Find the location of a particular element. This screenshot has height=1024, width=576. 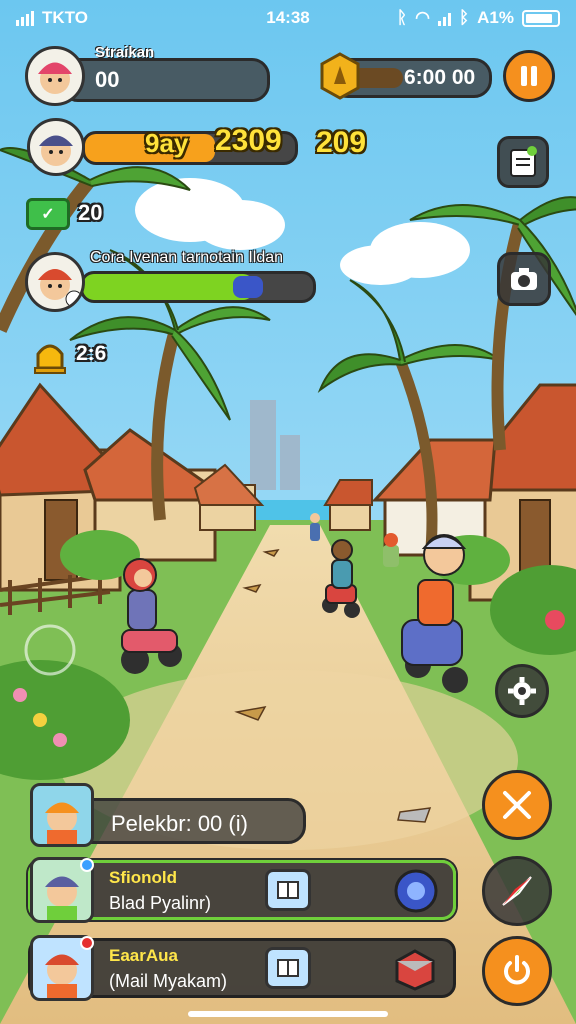

gear-icon is located at coordinates (522, 691).